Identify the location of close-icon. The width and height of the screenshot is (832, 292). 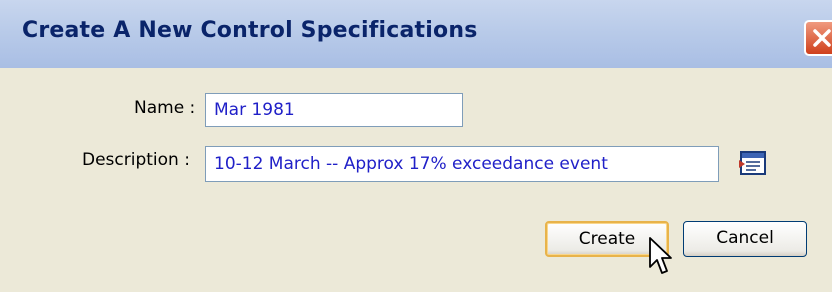
(822, 38).